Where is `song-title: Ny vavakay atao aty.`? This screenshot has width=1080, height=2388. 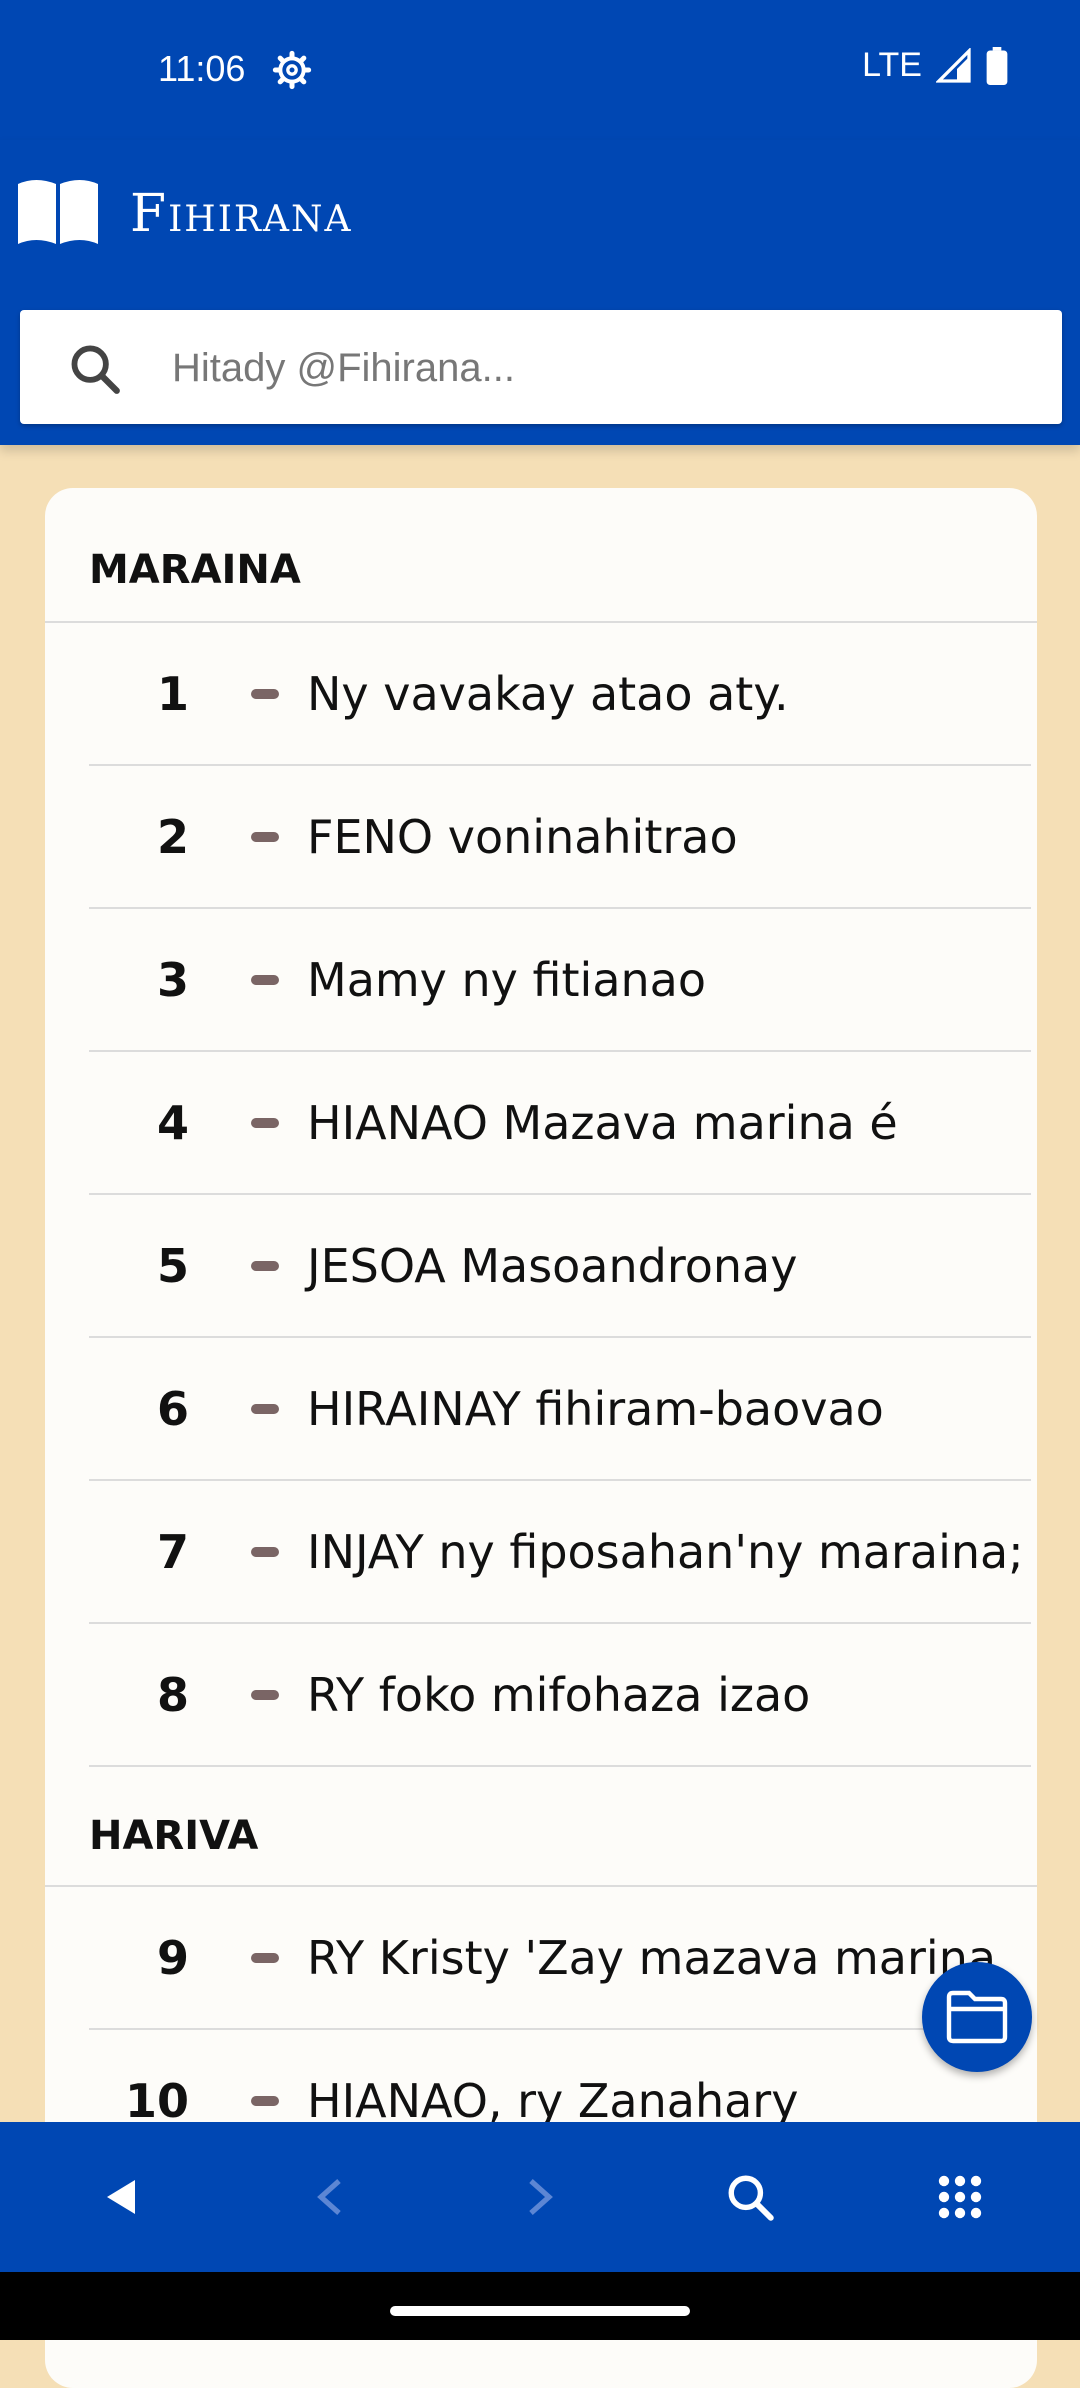
song-title: Ny vavakay atao aty. is located at coordinates (548, 693).